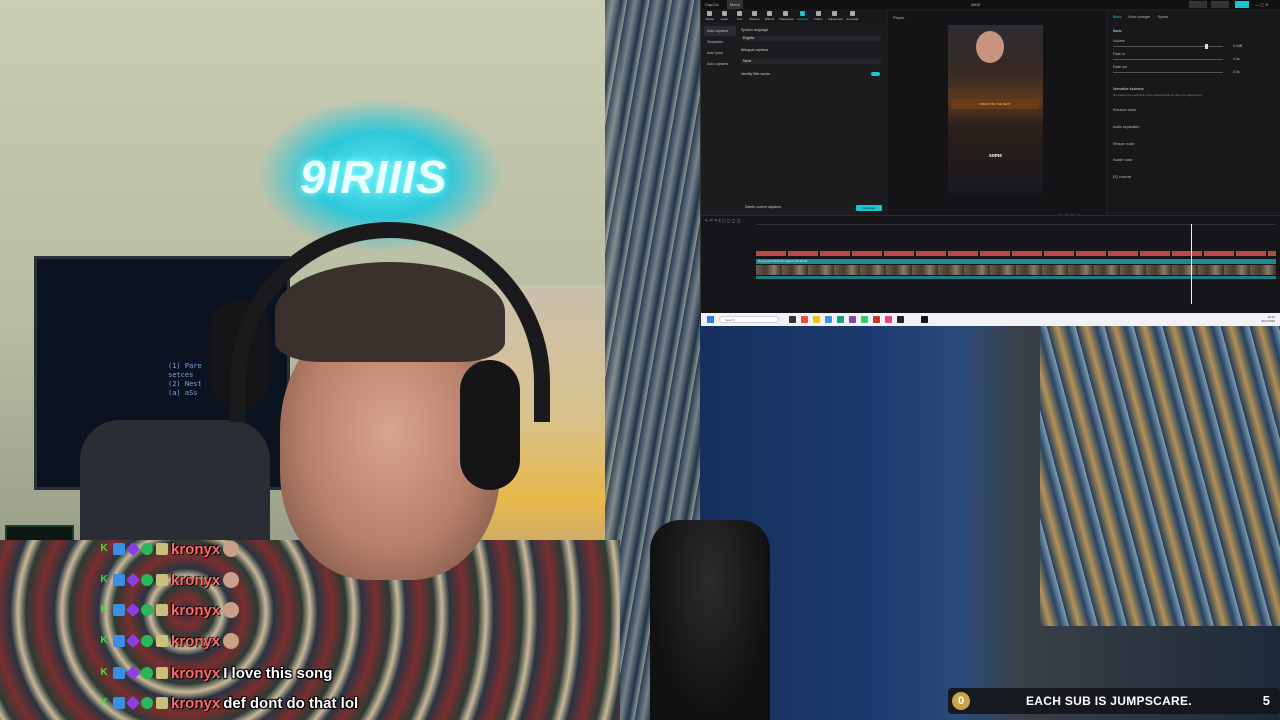 This screenshot has width=1280, height=720. Describe the element at coordinates (1163, 17) in the screenshot. I see `tab-speed: Speed` at that location.